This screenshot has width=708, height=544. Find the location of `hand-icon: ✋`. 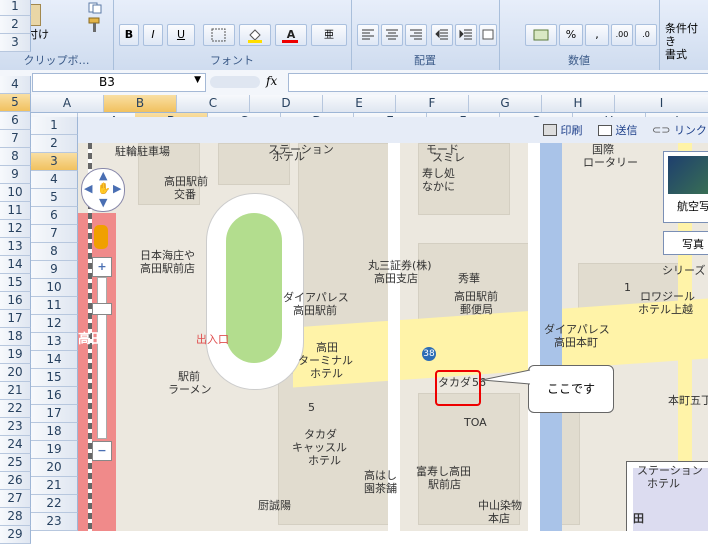

hand-icon: ✋ is located at coordinates (104, 188).